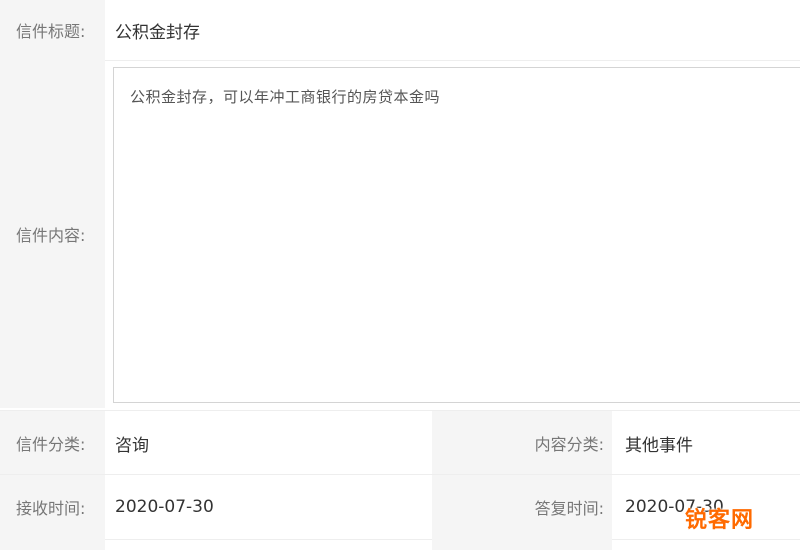 This screenshot has height=550, width=800. What do you see at coordinates (157, 32) in the screenshot?
I see `letter-title-value: 公积金封存` at bounding box center [157, 32].